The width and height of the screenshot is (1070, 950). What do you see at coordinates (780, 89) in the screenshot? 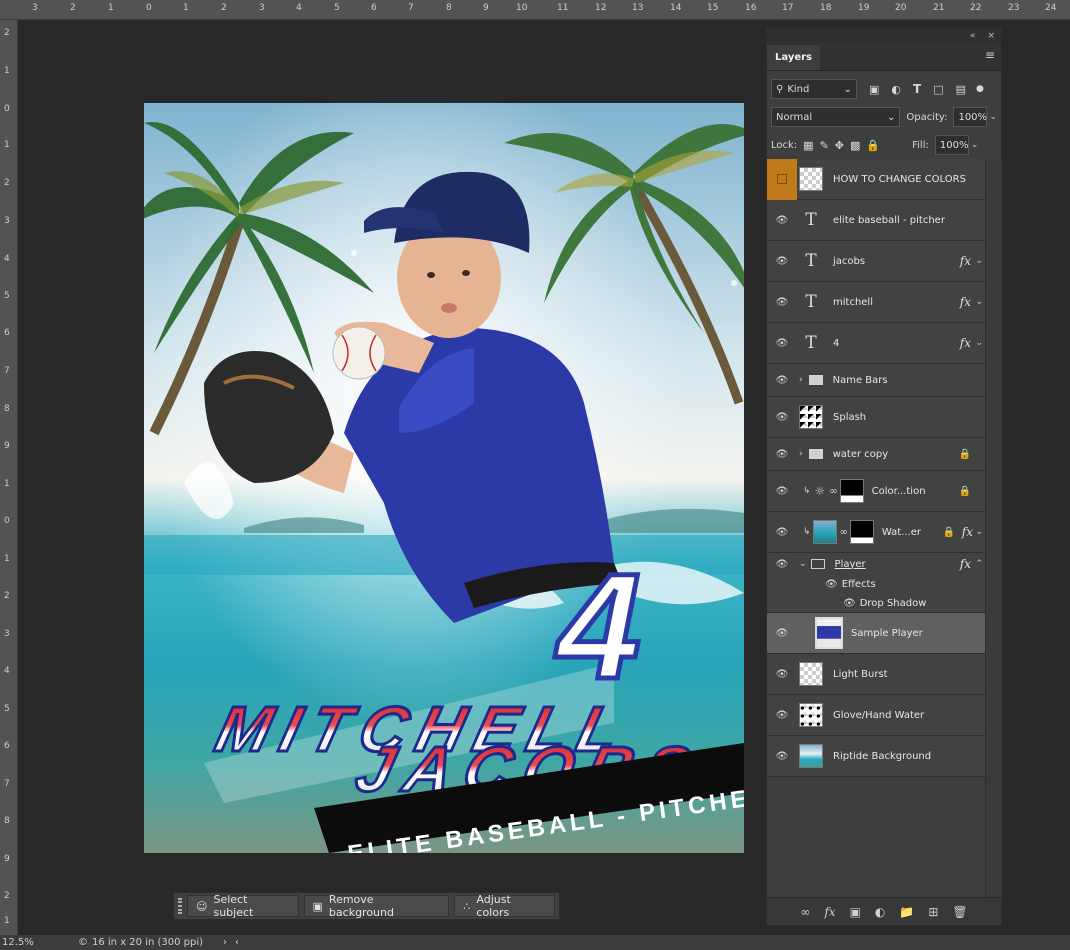
I see `search-icon: ⚲` at bounding box center [780, 89].